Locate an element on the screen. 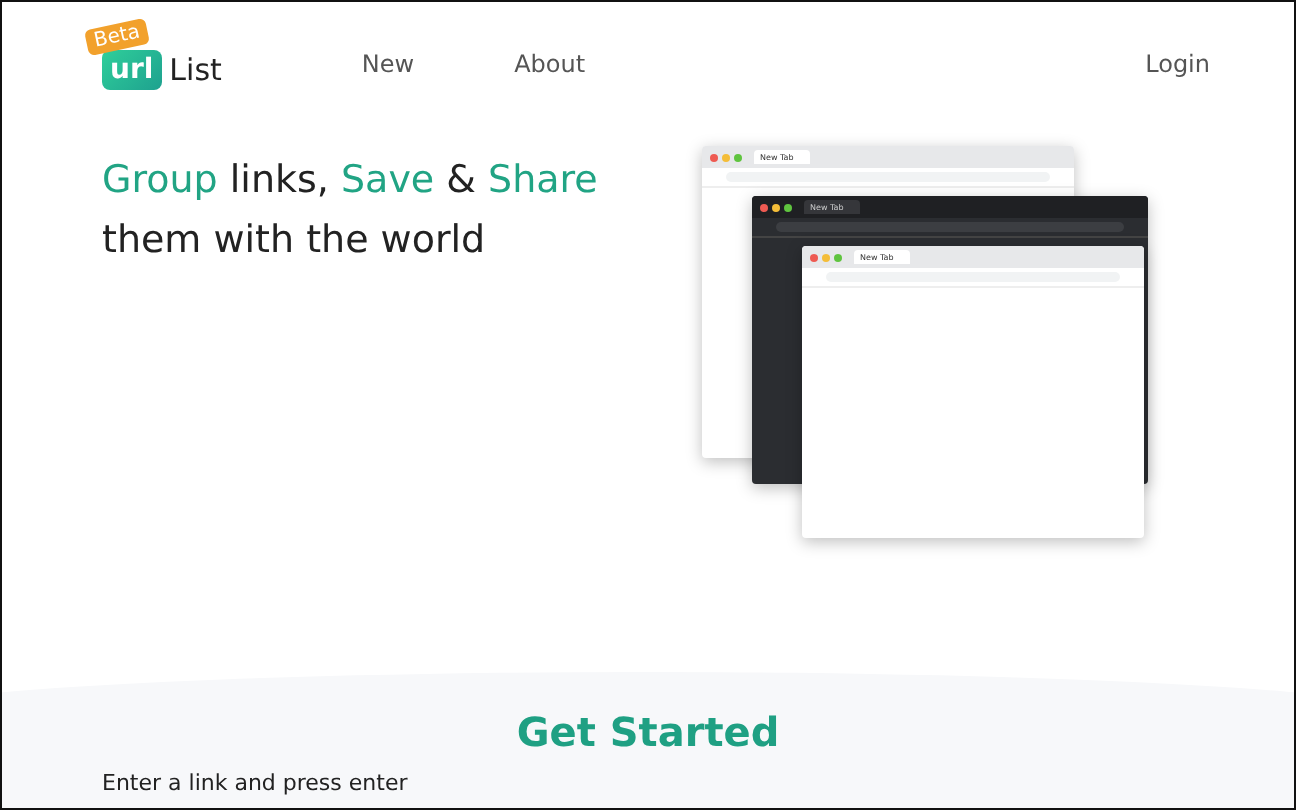 The image size is (1296, 810). beta-badge: Beta is located at coordinates (117, 37).